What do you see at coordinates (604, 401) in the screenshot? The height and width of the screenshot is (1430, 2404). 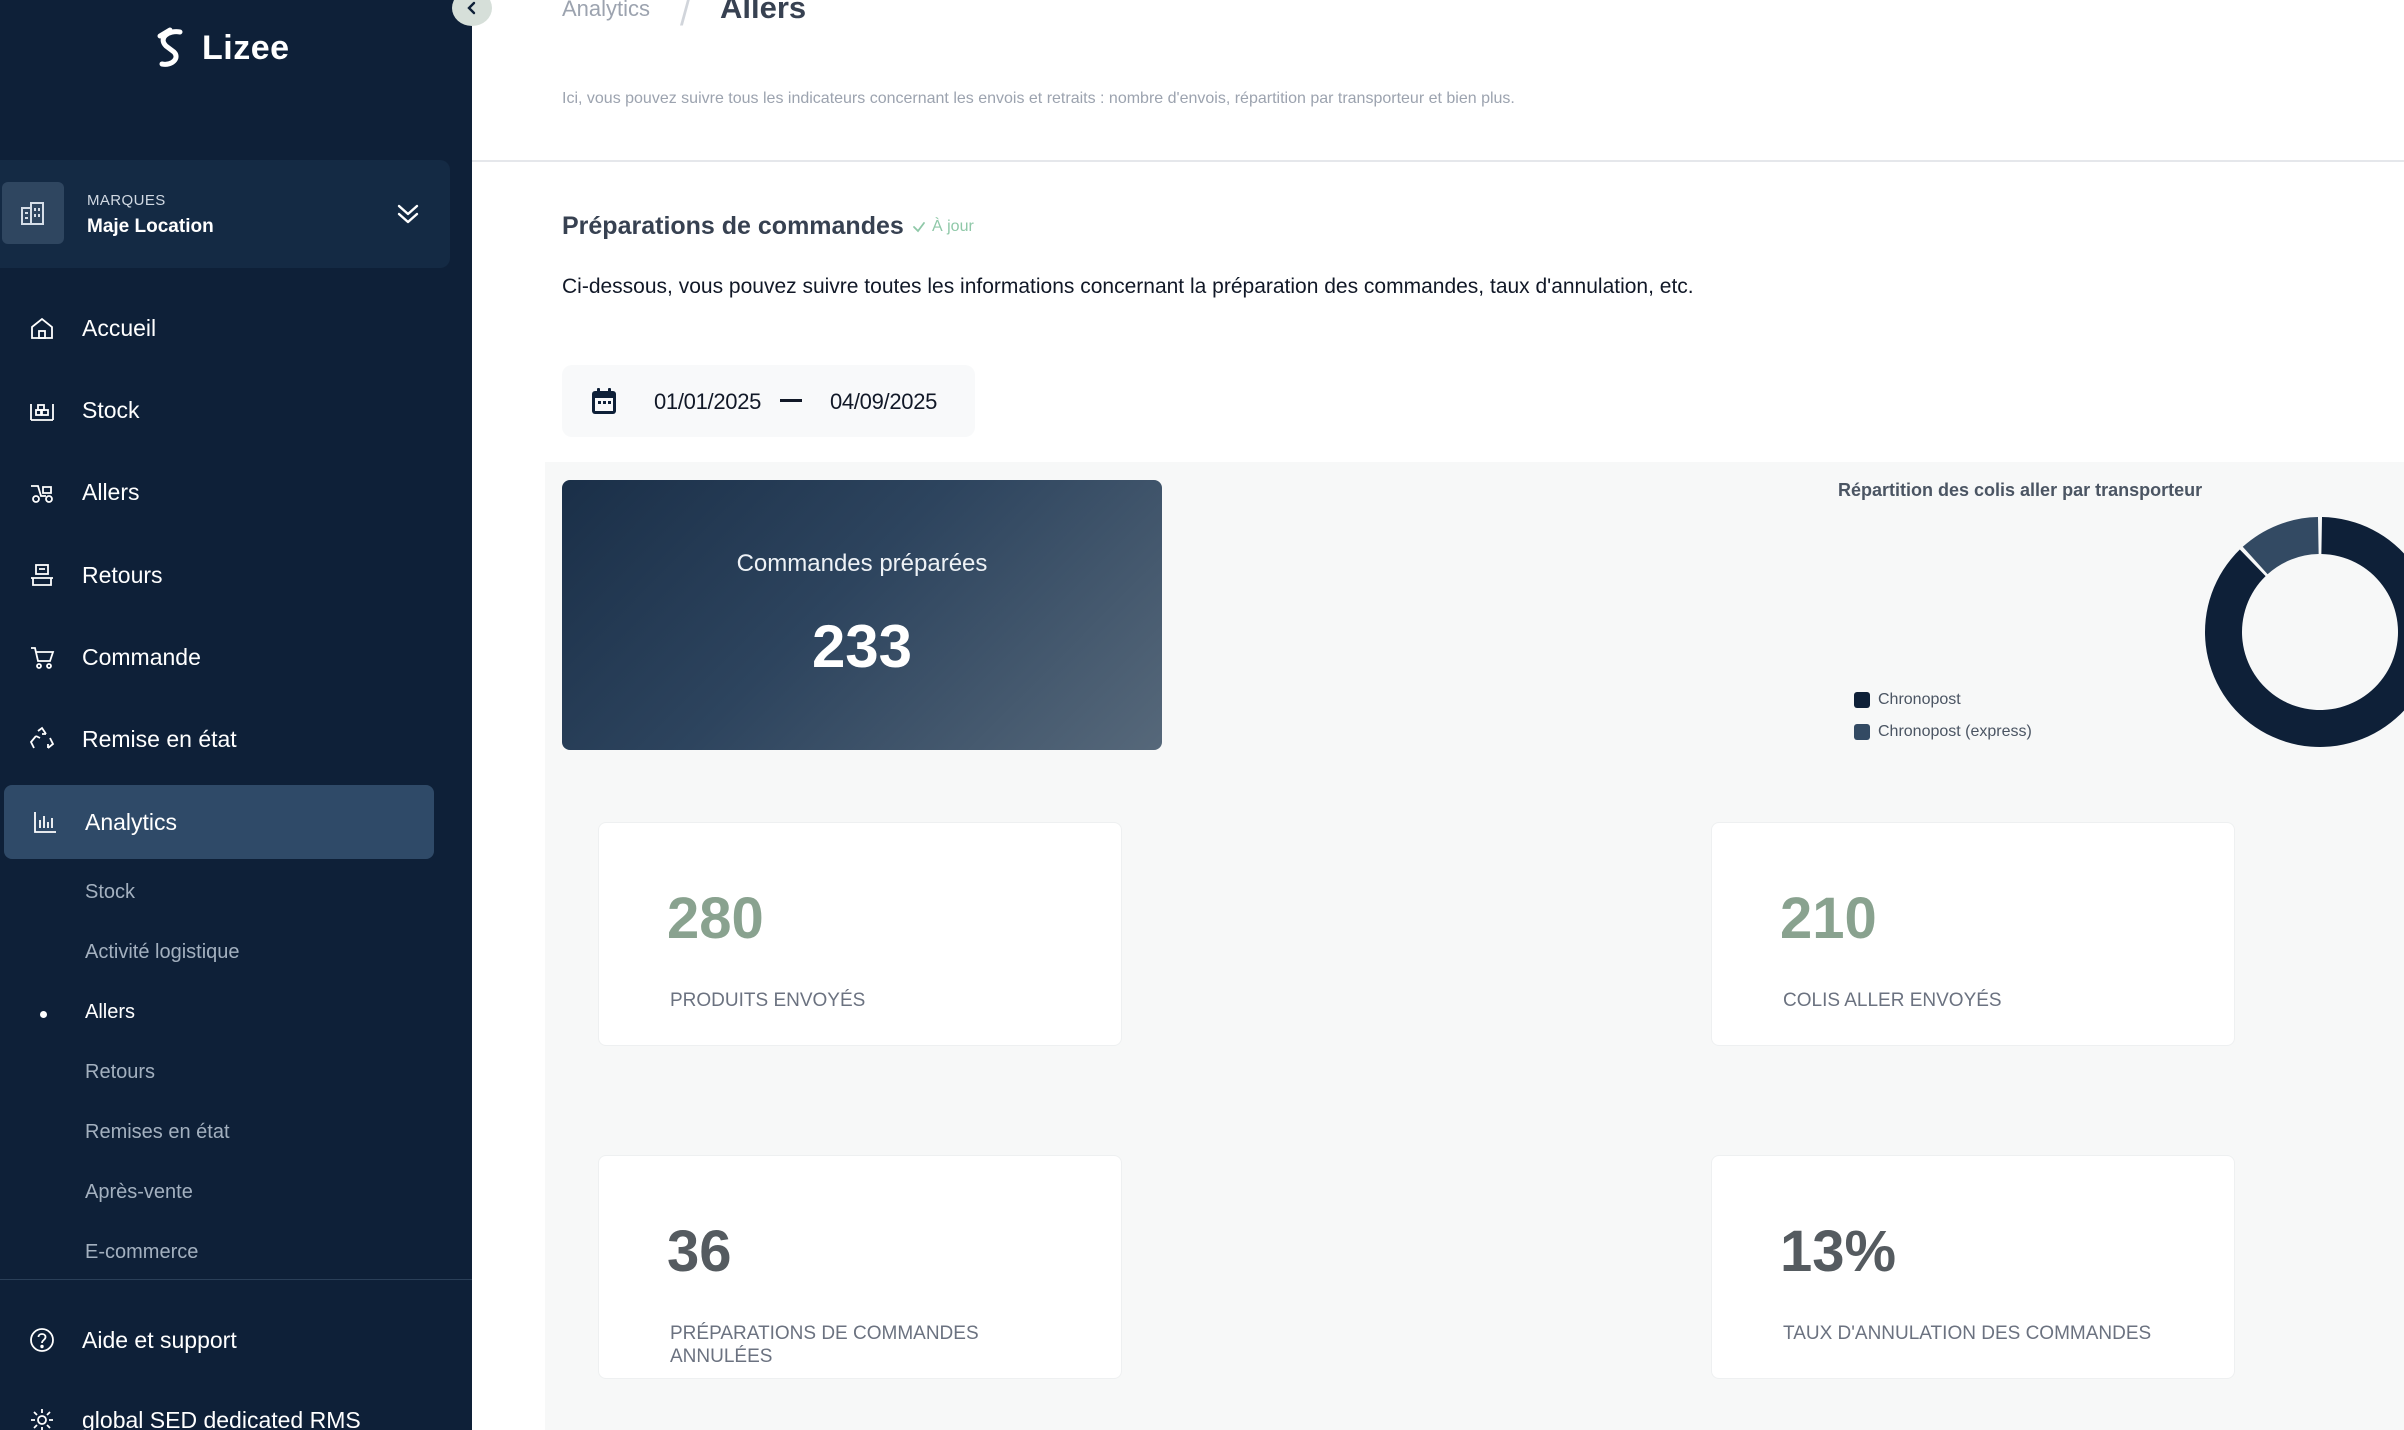 I see `calendar-icon` at bounding box center [604, 401].